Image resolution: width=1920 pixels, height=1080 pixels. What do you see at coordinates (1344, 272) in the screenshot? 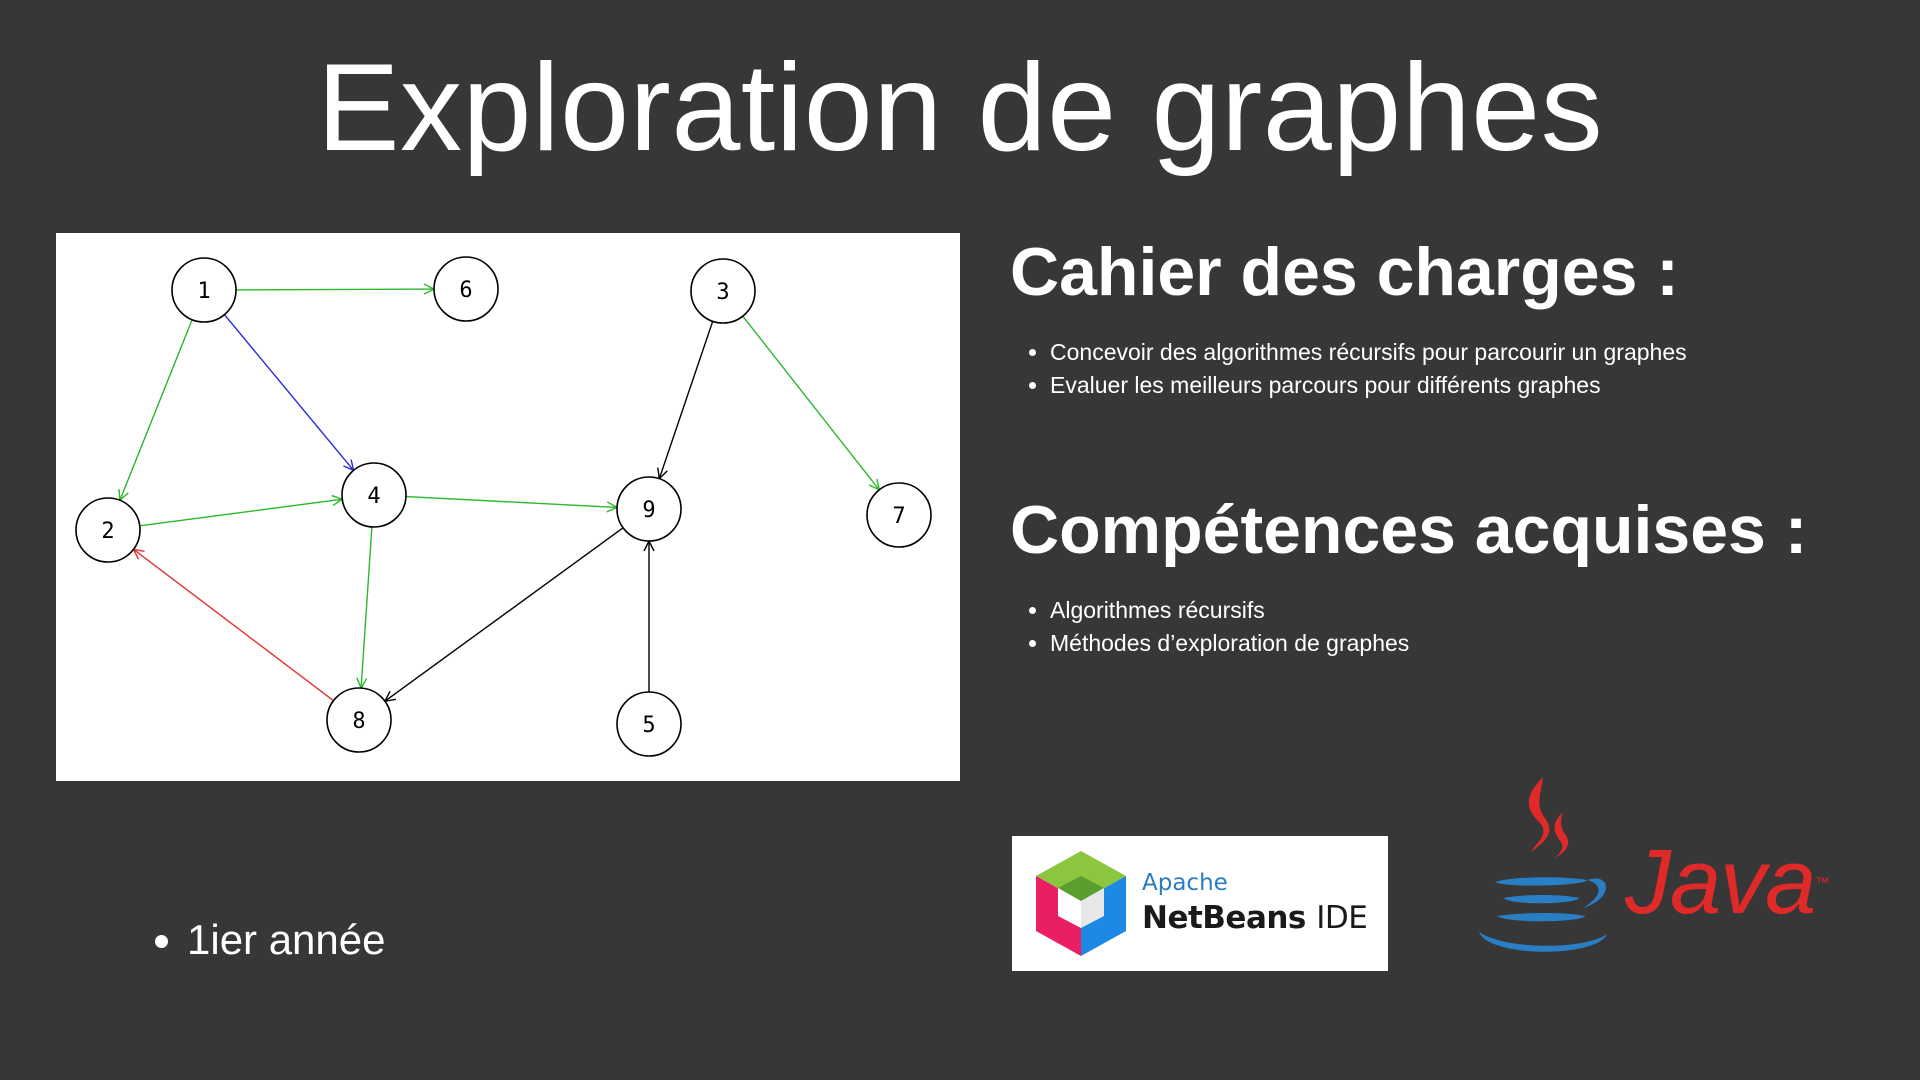
I see `section-title-cahier: Cahier des charges :` at bounding box center [1344, 272].